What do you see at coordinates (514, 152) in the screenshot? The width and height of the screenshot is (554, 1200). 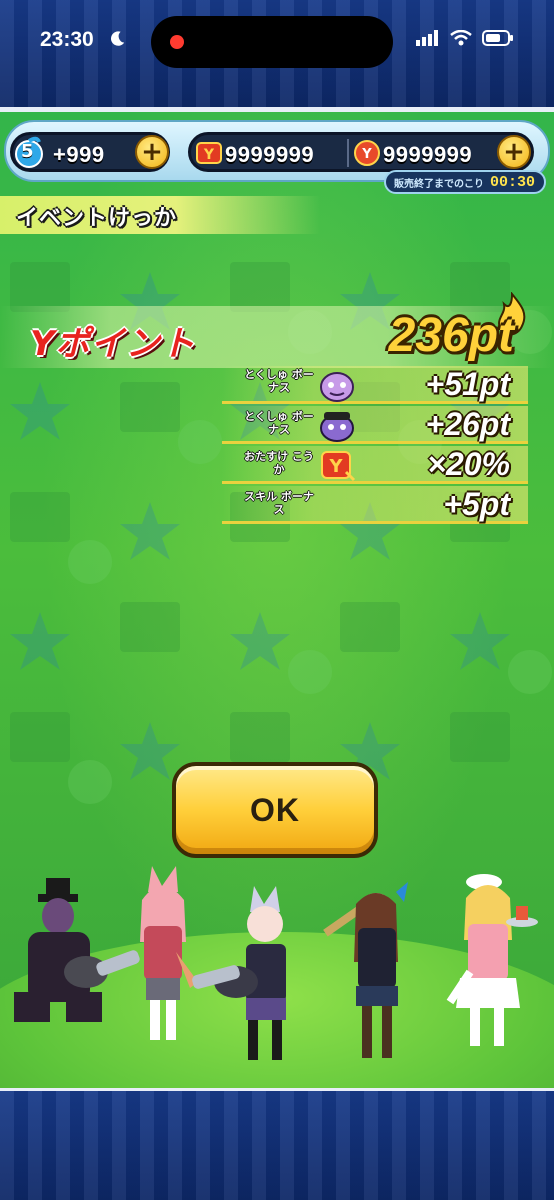 I see `add-currency-button: +` at bounding box center [514, 152].